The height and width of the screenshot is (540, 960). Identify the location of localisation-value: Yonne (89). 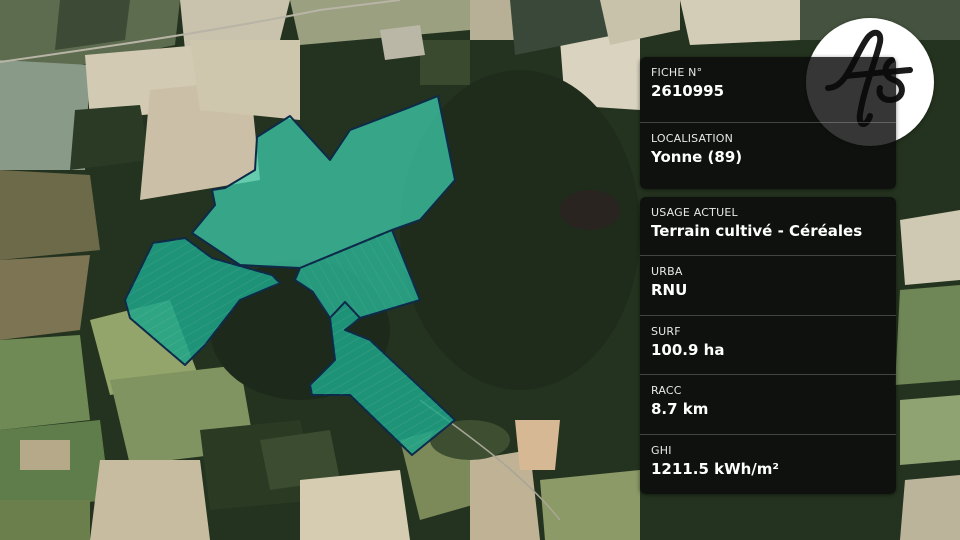
(697, 157).